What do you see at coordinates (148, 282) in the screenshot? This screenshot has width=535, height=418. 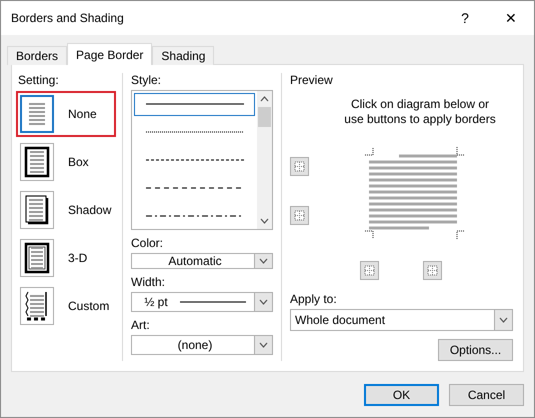 I see `width-label: Width:` at bounding box center [148, 282].